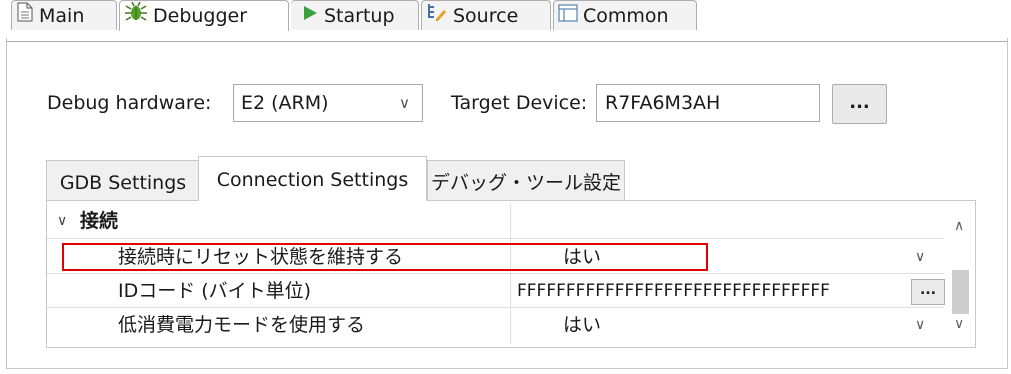 This screenshot has width=1011, height=374. Describe the element at coordinates (62, 221) in the screenshot. I see `expand-chevron-icon: ∨` at that location.